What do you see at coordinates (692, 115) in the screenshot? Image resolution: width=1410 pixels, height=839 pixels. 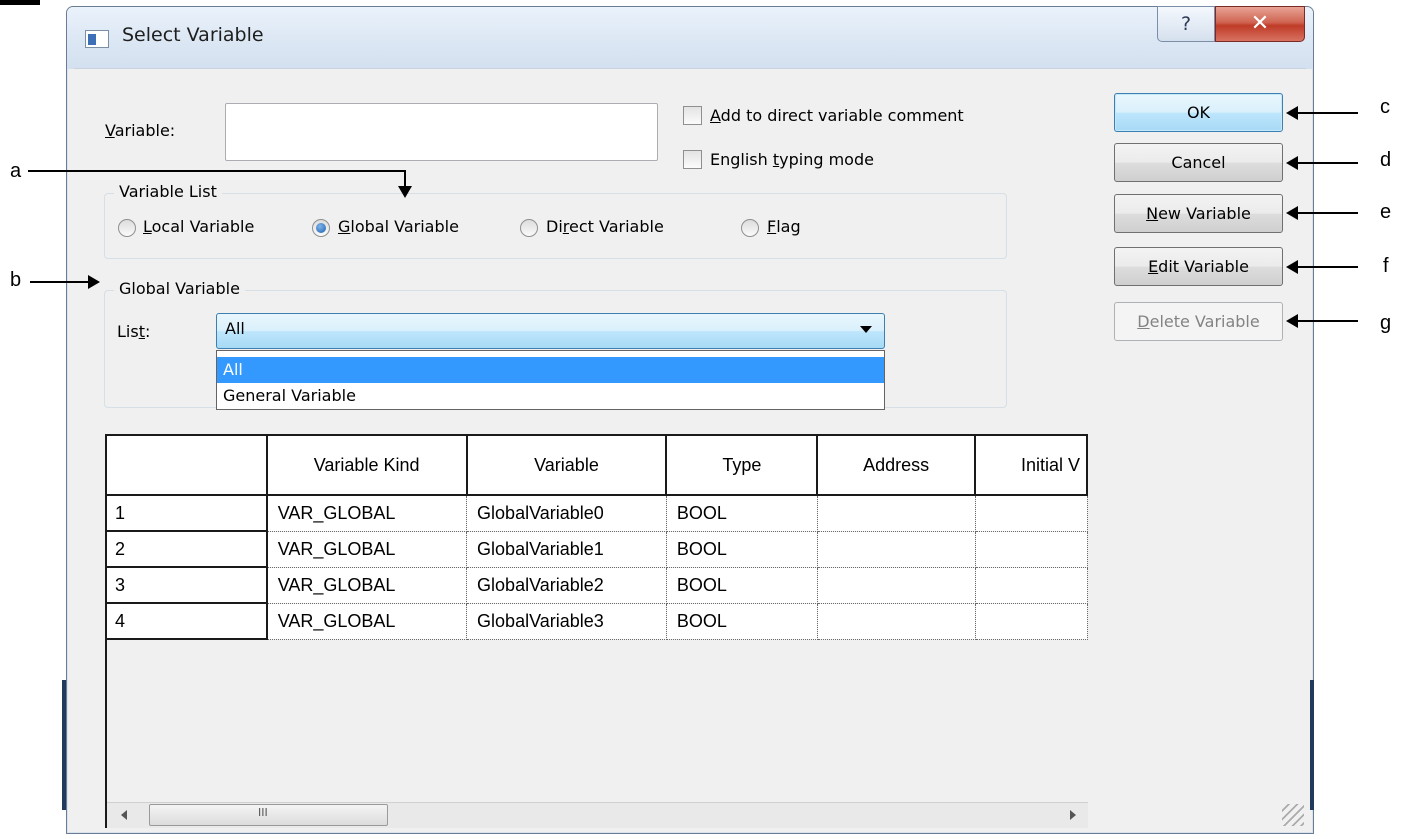 I see `add-comment-checkbox` at bounding box center [692, 115].